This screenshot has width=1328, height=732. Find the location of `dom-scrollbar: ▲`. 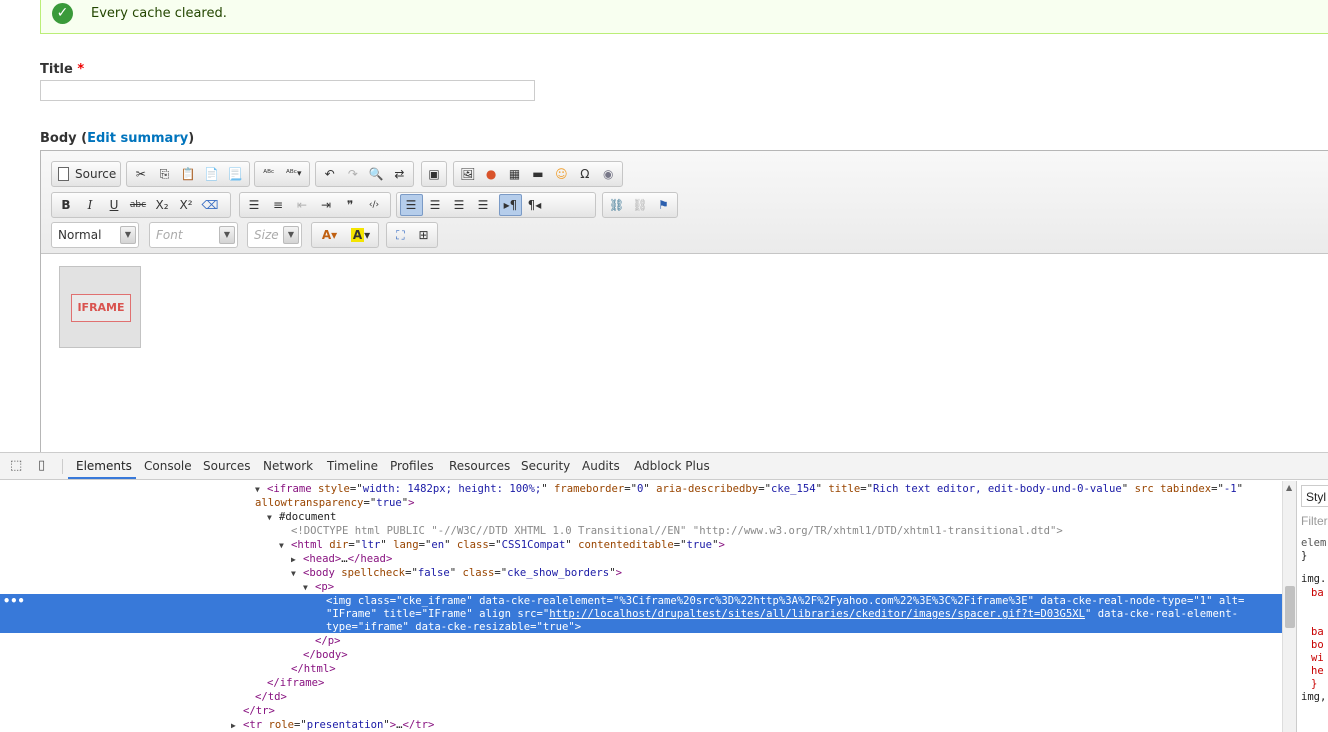

dom-scrollbar: ▲ is located at coordinates (1289, 606).